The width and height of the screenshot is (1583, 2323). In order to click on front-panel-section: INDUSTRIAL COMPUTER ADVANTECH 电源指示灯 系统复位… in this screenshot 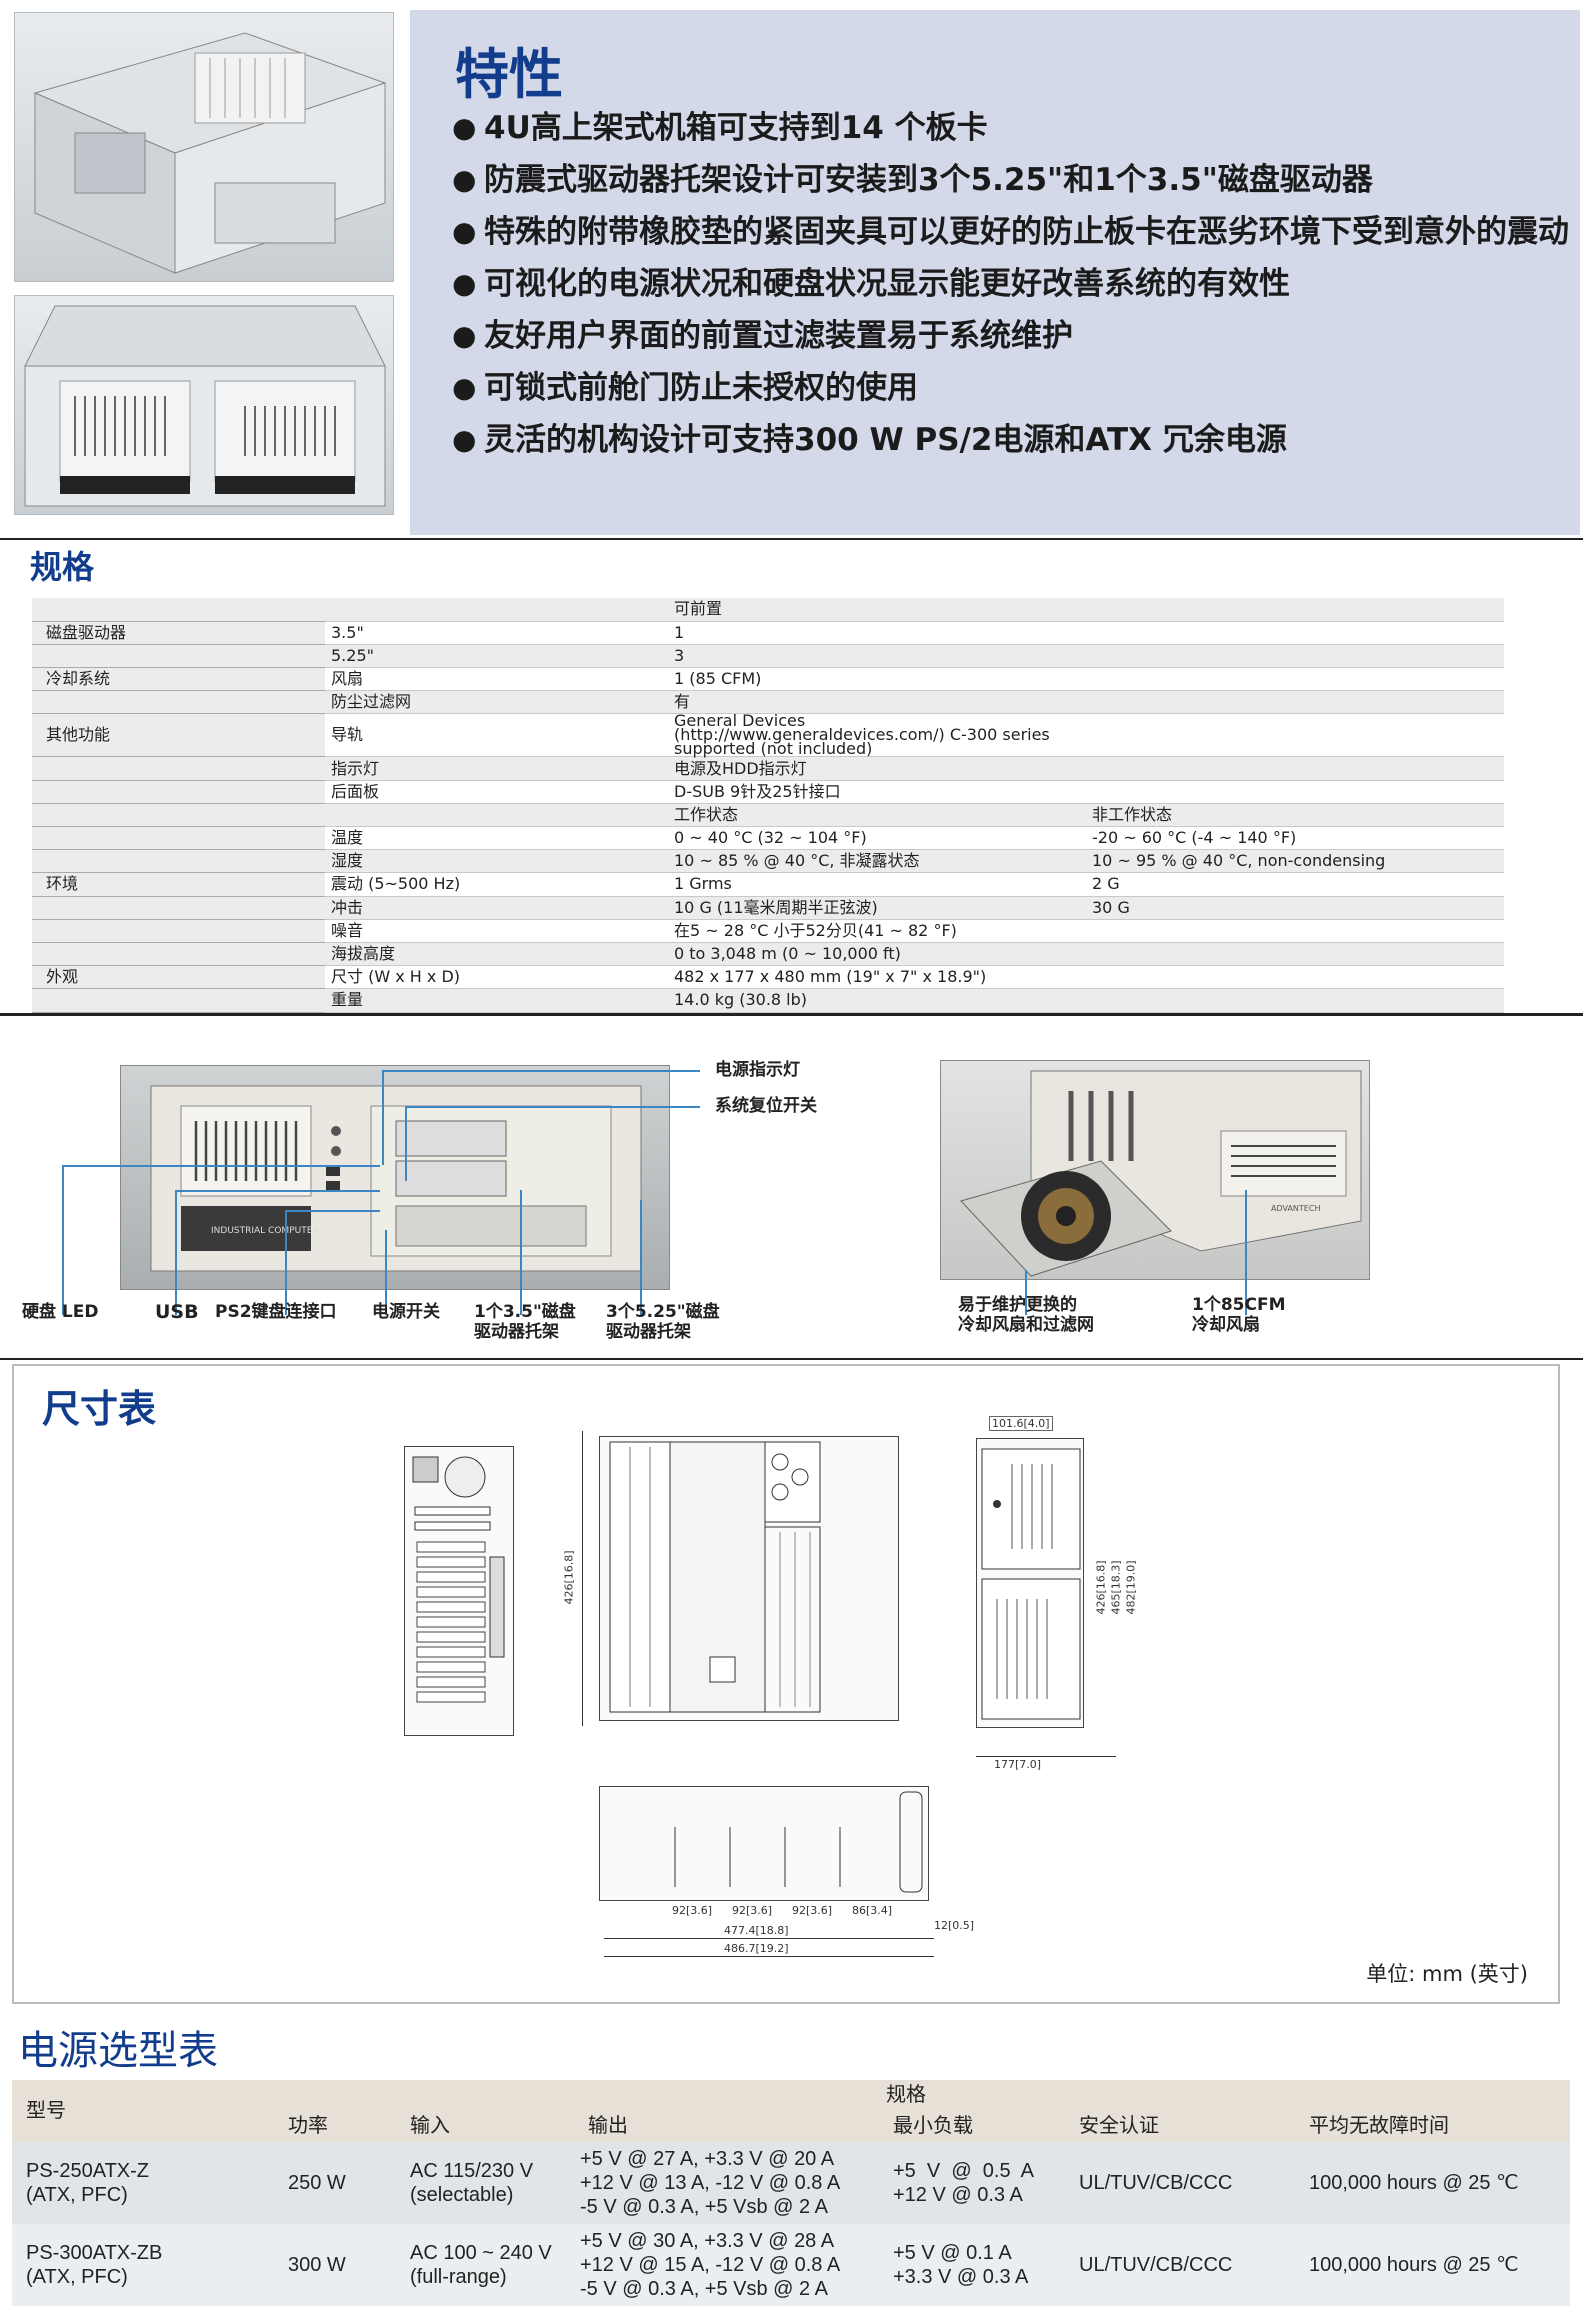, I will do `click(791, 1190)`.